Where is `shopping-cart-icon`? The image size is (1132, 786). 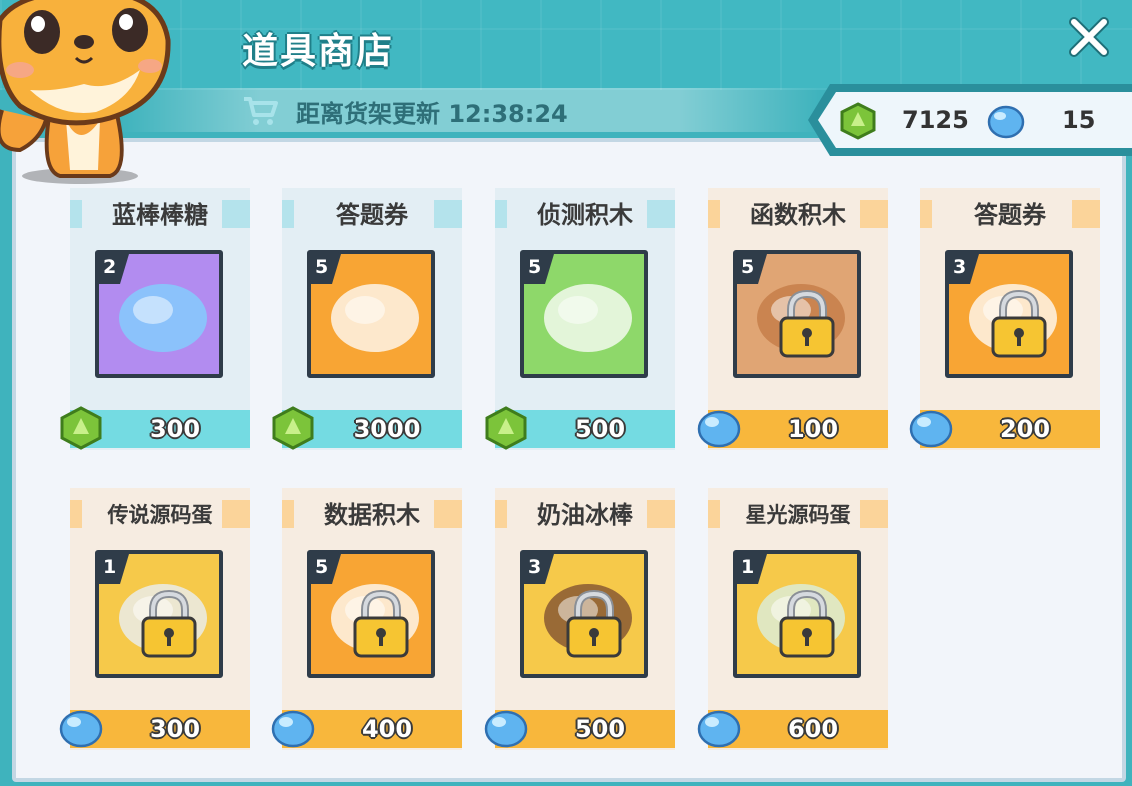 shopping-cart-icon is located at coordinates (261, 111).